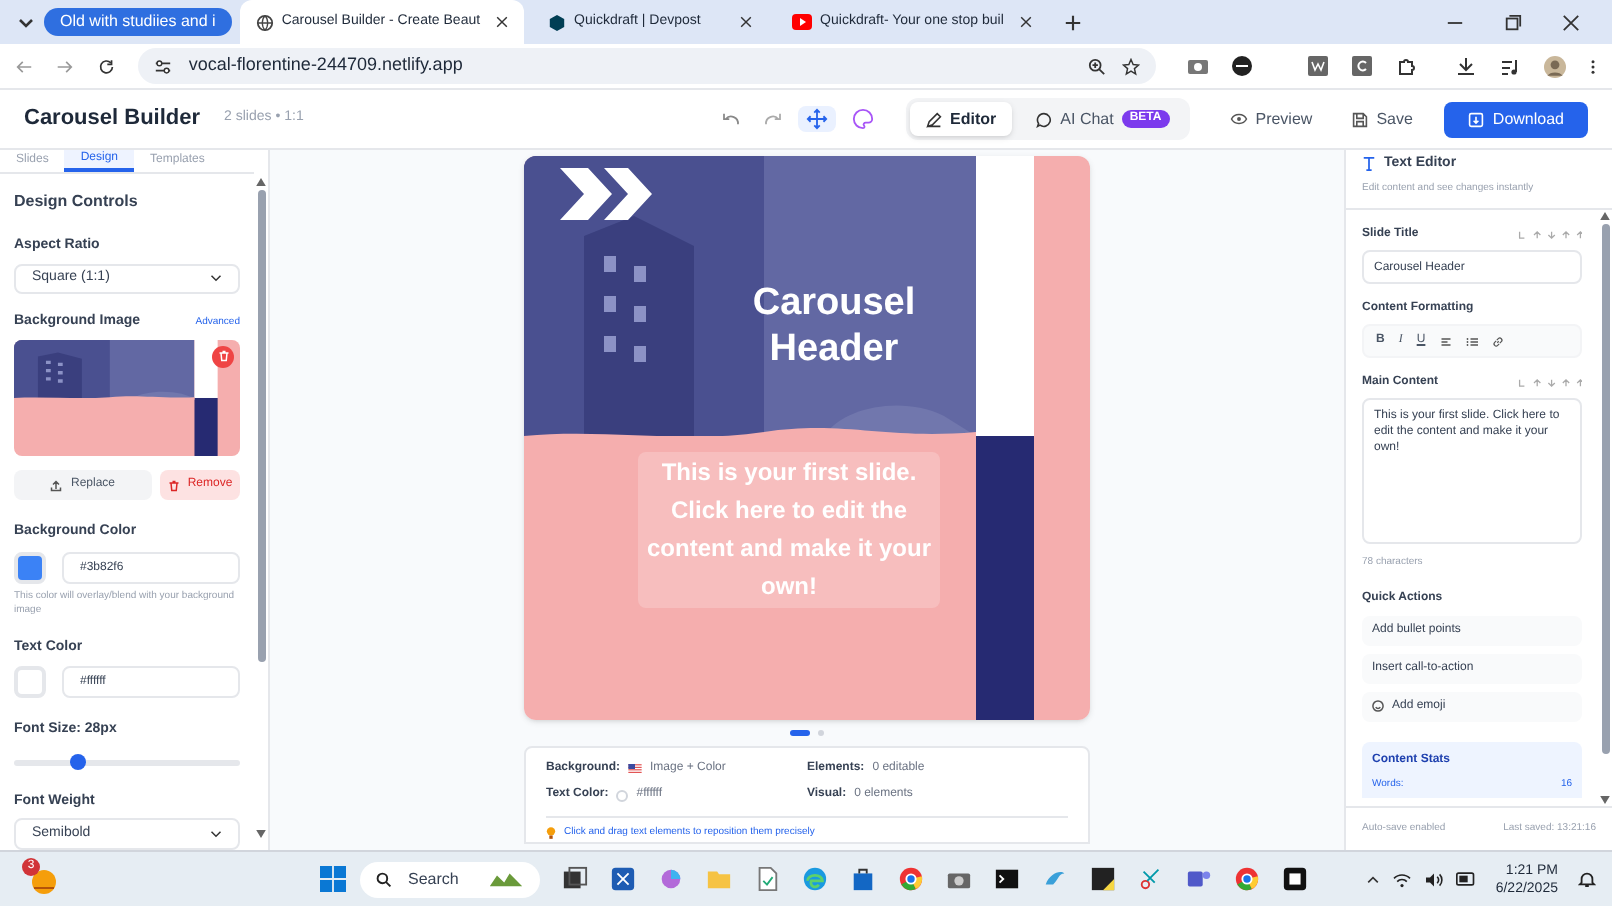 The width and height of the screenshot is (1612, 906). Describe the element at coordinates (1044, 119) in the screenshot. I see `chat-icon` at that location.